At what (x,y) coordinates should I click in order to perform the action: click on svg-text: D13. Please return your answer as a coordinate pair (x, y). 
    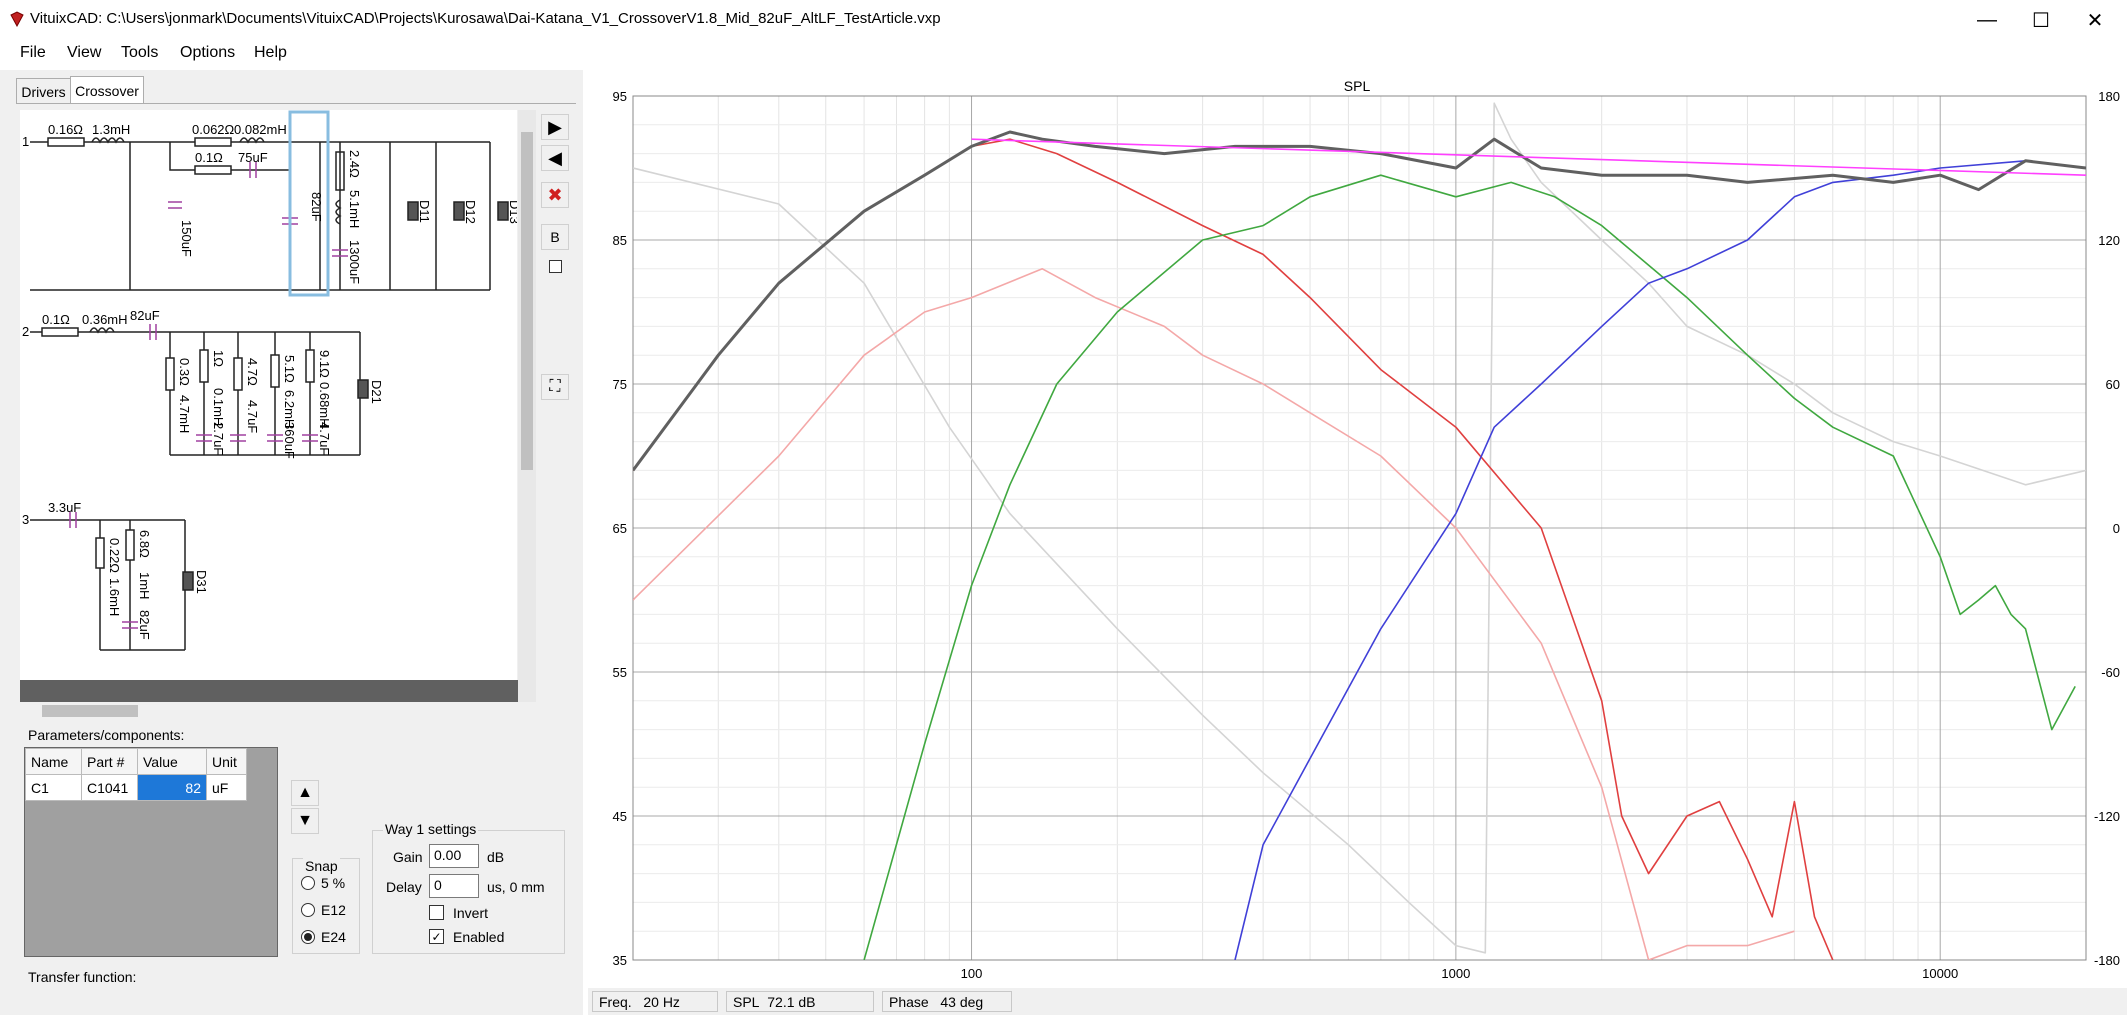
    Looking at the image, I should click on (512, 212).